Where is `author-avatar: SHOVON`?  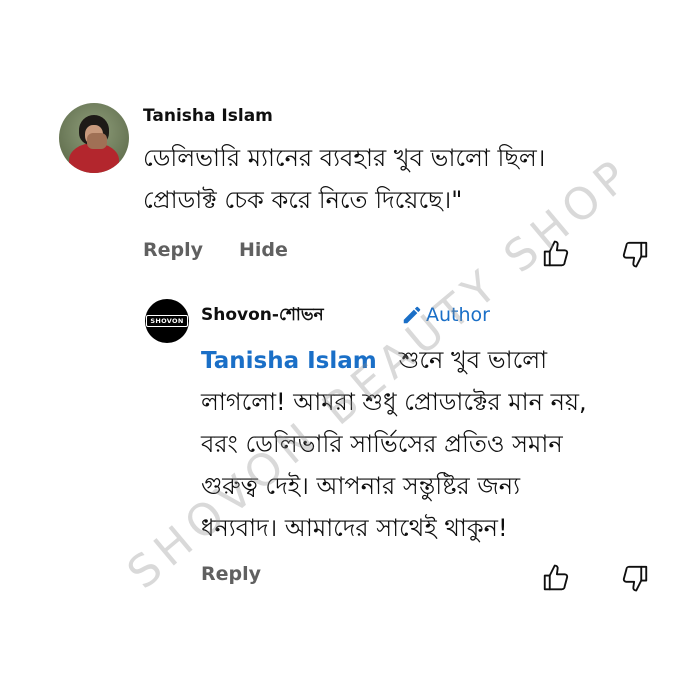
author-avatar: SHOVON is located at coordinates (167, 321).